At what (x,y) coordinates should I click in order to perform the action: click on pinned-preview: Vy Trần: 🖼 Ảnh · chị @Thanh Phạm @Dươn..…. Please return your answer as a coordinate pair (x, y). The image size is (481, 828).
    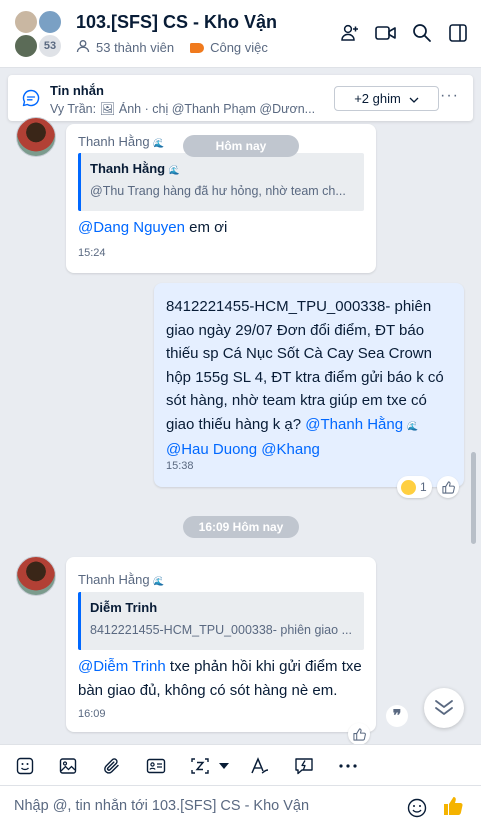
    Looking at the image, I should click on (187, 109).